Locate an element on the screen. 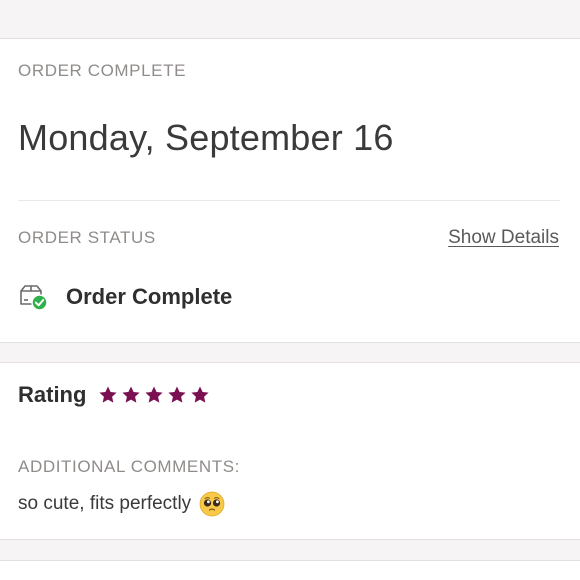 This screenshot has height=580, width=580. rating-label: Rating is located at coordinates (52, 394).